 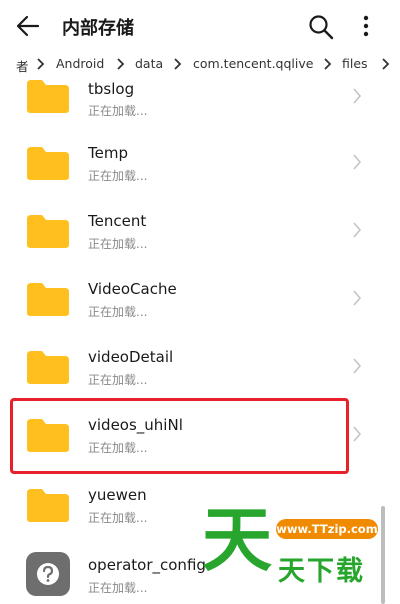 I want to click on file-name: VideoCache, so click(x=132, y=289).